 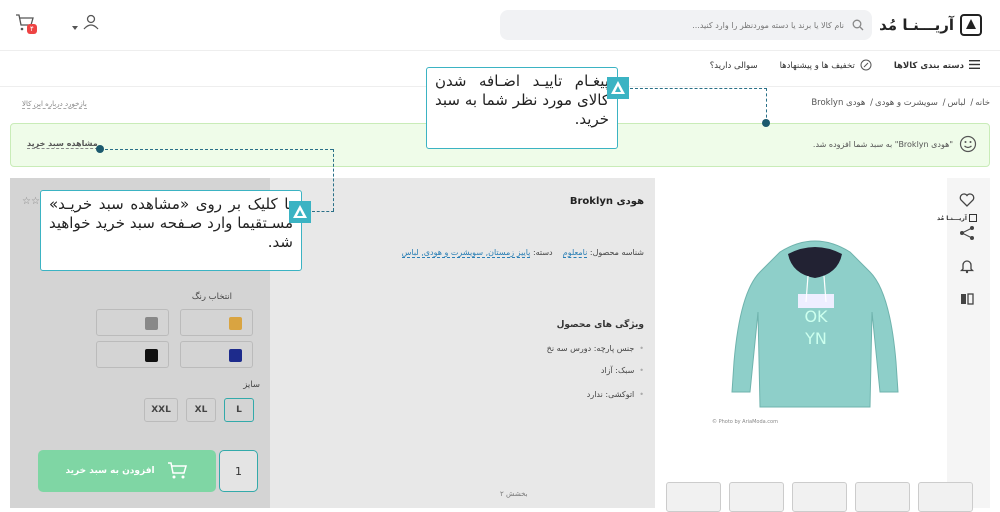 I want to click on thumbnail-strip, so click(x=819, y=497).